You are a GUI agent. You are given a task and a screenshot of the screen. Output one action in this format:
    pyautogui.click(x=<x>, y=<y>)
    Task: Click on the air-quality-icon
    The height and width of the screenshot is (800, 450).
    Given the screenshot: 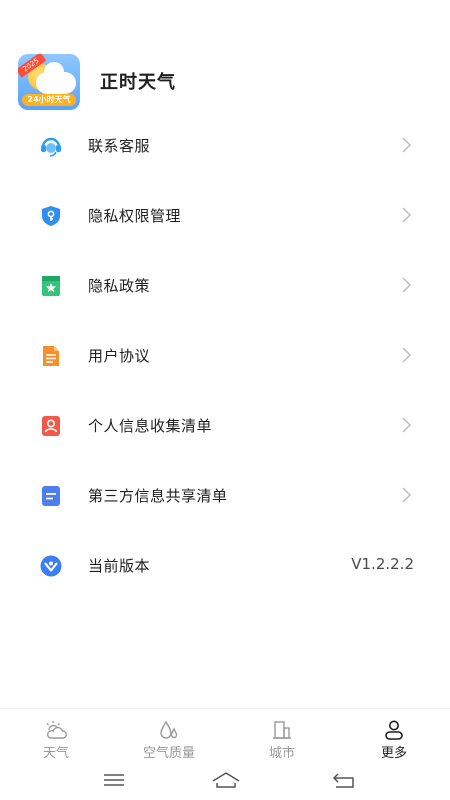 What is the action you would take?
    pyautogui.click(x=169, y=729)
    